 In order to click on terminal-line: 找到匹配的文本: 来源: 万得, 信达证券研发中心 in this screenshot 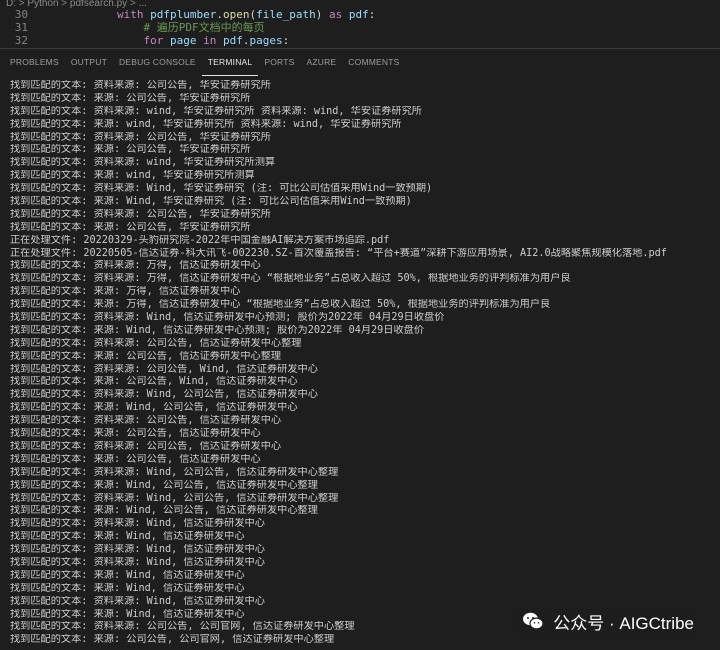, I will do `click(125, 292)`.